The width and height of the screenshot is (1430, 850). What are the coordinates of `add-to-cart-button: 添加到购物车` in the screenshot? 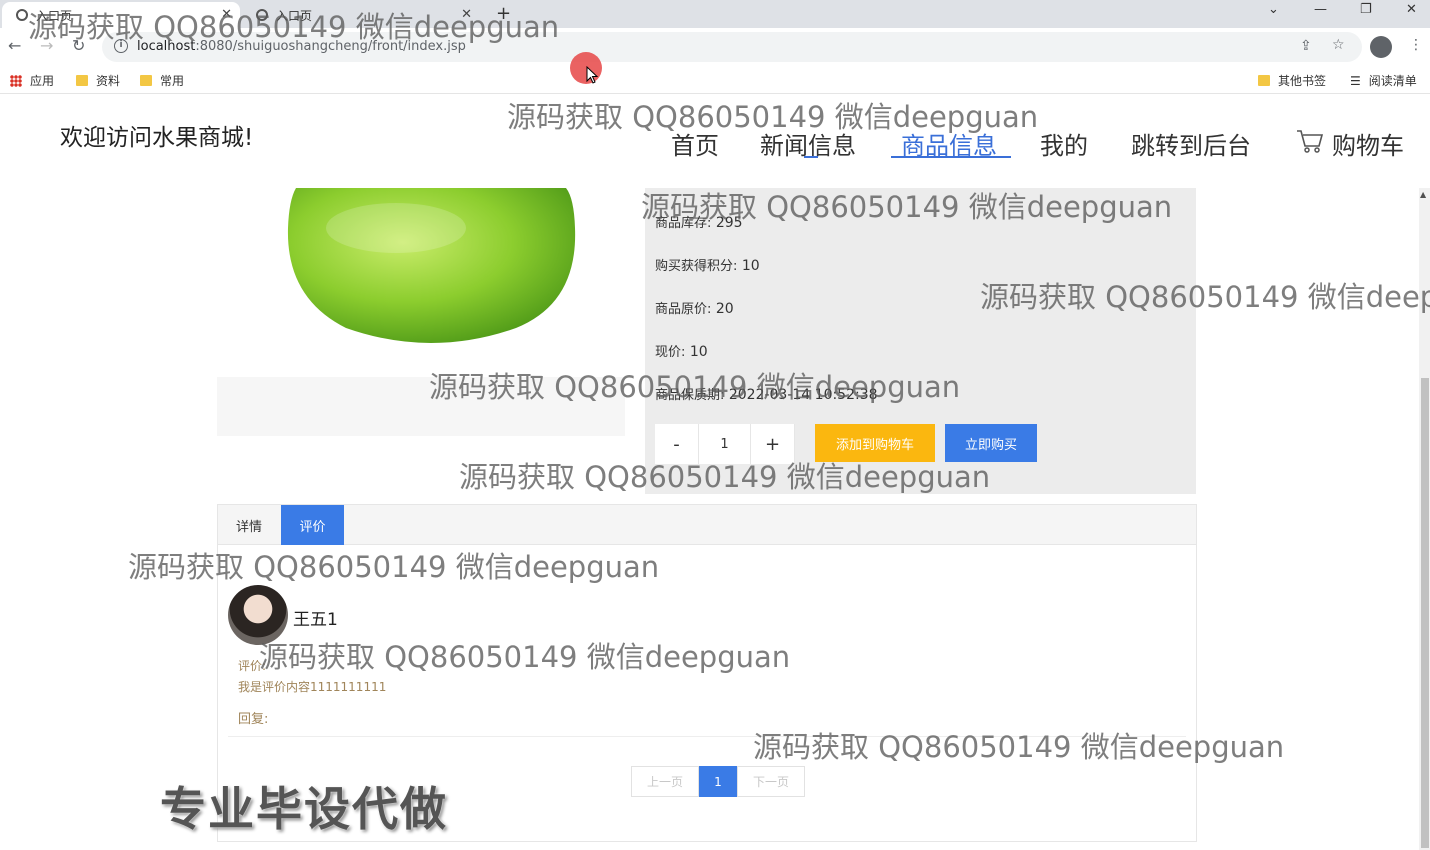 It's located at (875, 443).